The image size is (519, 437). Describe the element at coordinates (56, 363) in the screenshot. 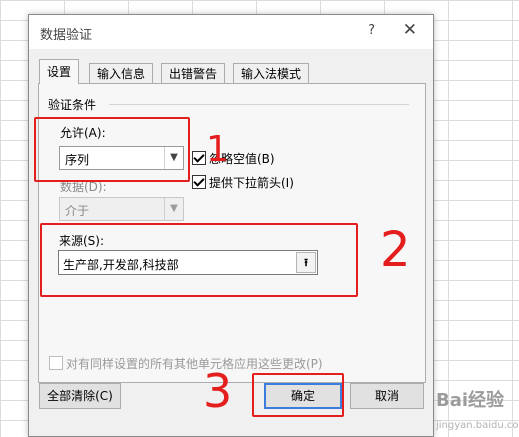

I see `checkbox-unchecked-icon` at that location.